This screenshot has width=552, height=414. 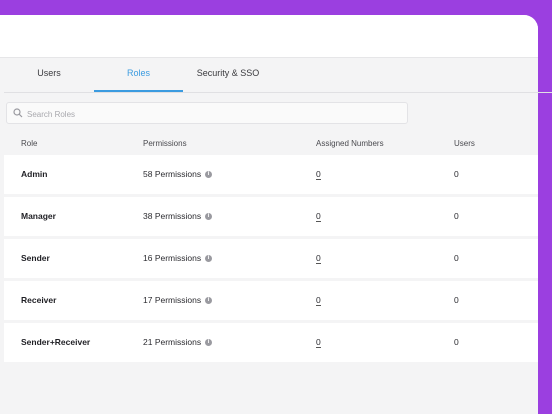 What do you see at coordinates (271, 258) in the screenshot?
I see `table-row: Sender 16 Permissions i 0 0` at bounding box center [271, 258].